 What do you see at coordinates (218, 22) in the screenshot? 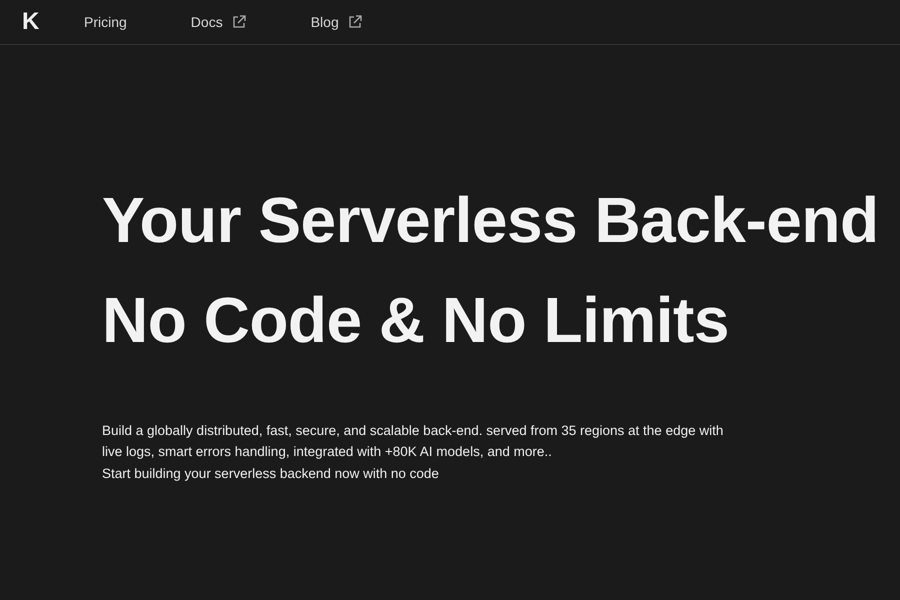
I see `nav-link: Docs` at bounding box center [218, 22].